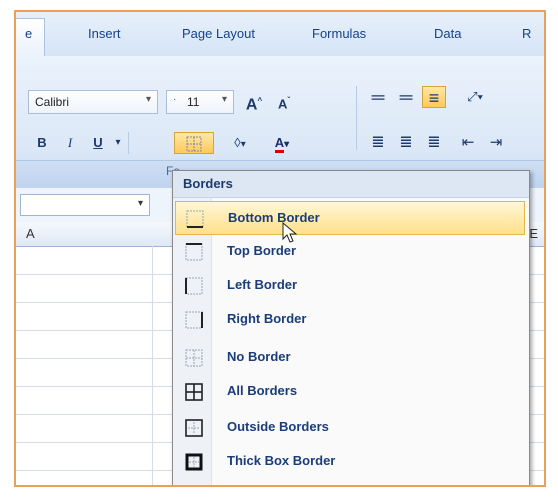  I want to click on increase-indent-button: ⇥, so click(496, 143).